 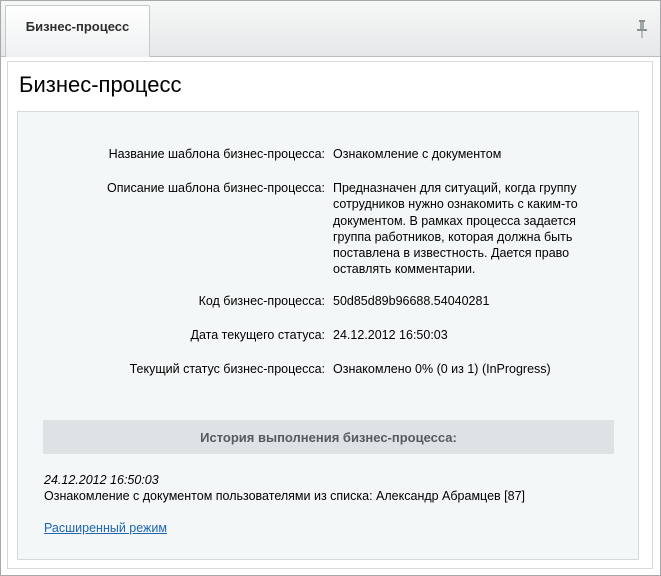 What do you see at coordinates (227, 369) in the screenshot?
I see `property-label: Текущий статус бизнес-процесса:` at bounding box center [227, 369].